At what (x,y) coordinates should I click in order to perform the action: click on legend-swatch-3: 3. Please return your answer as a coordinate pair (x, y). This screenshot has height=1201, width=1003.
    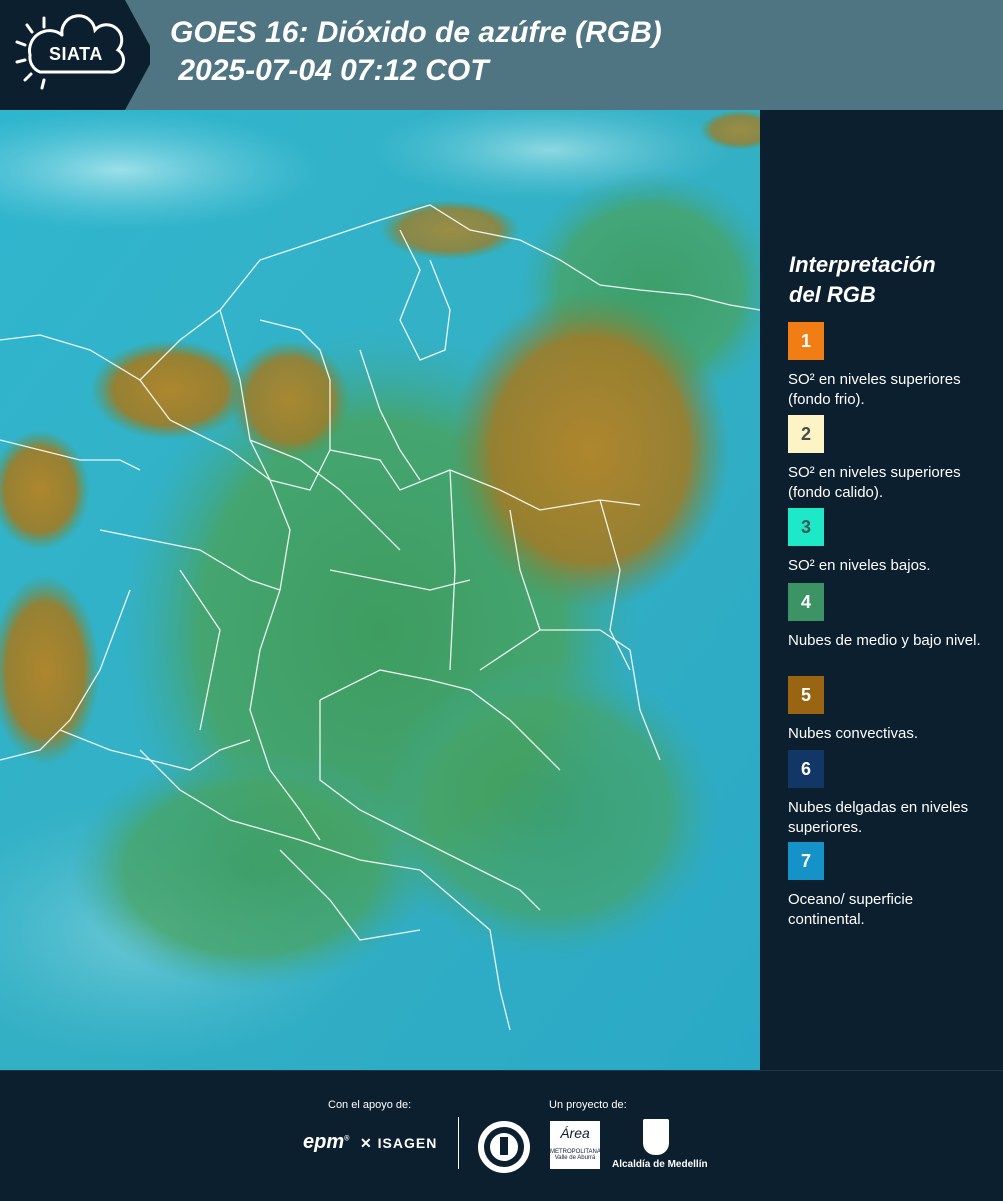
    Looking at the image, I should click on (806, 527).